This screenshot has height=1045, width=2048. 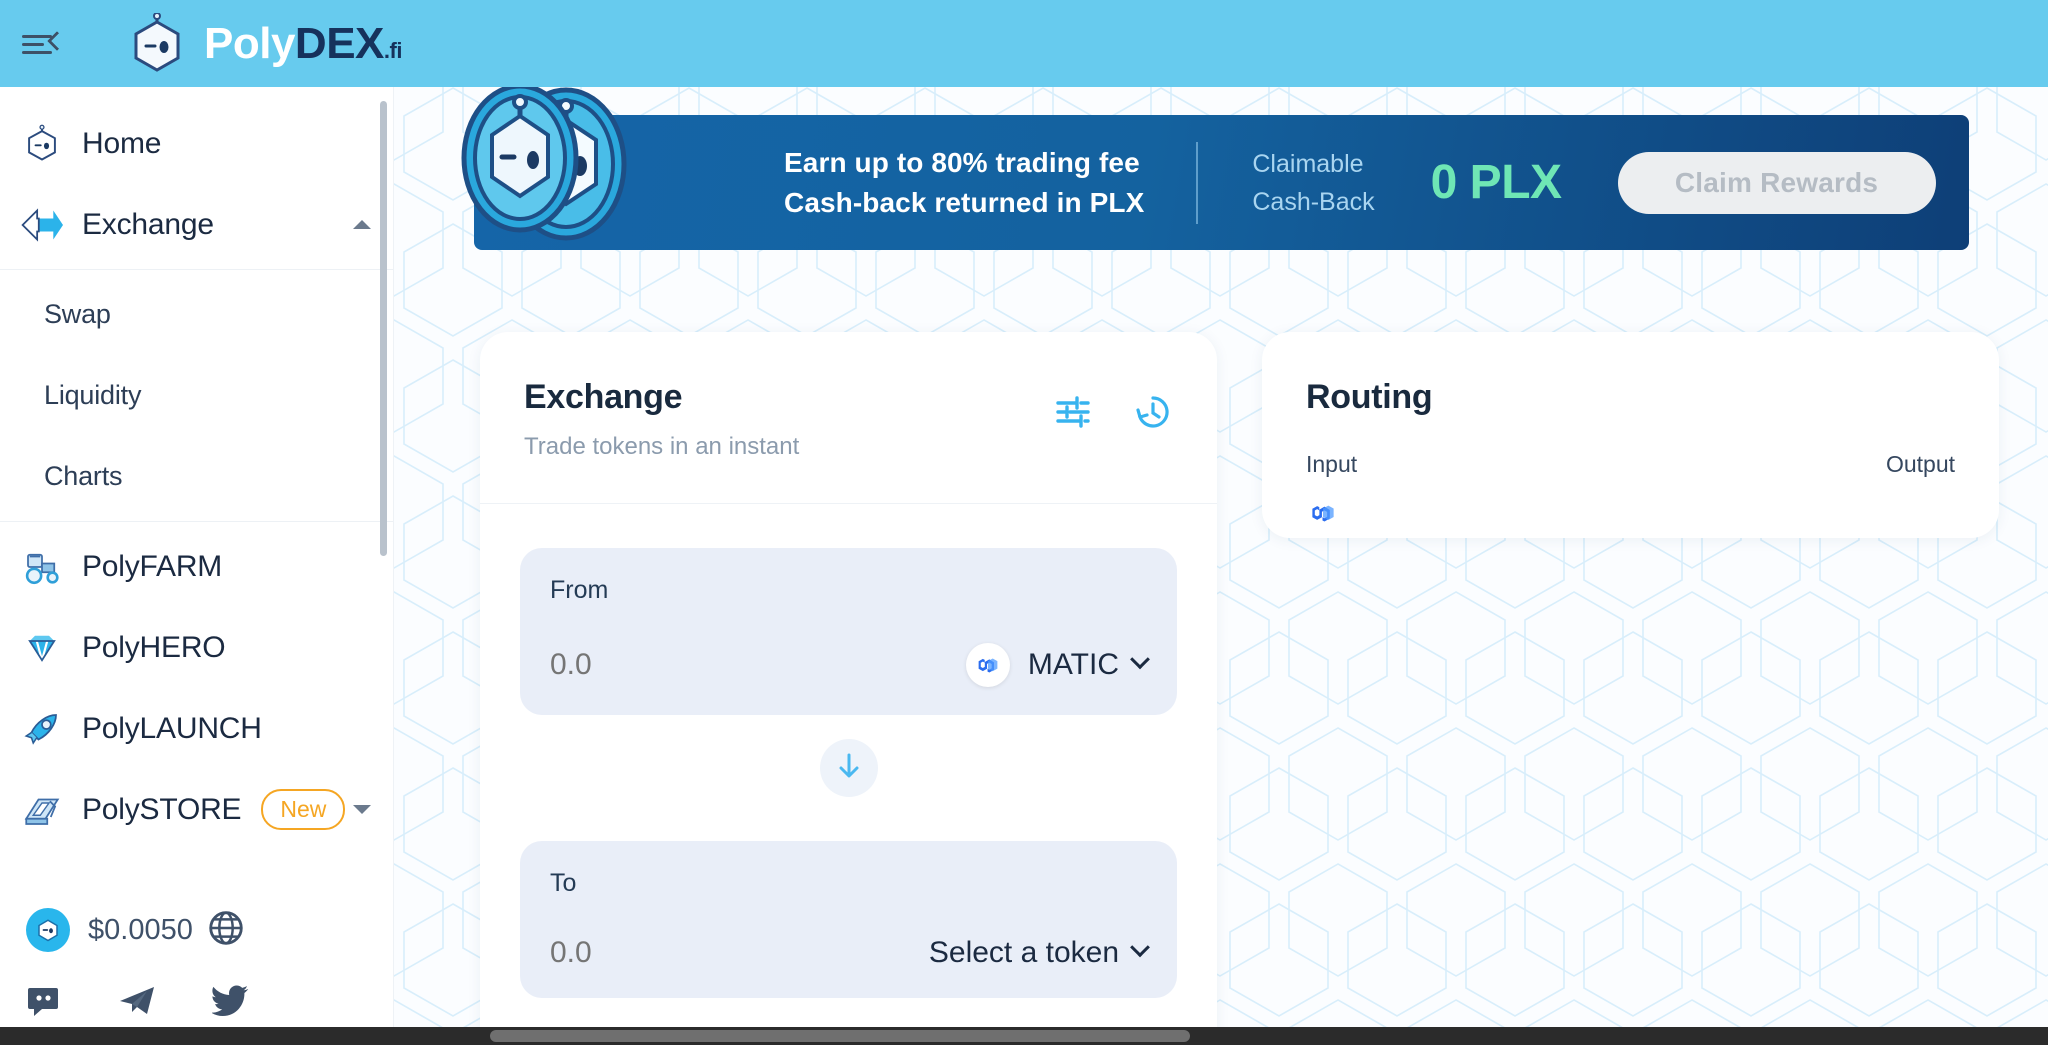 I want to click on brand-poly: Poly, so click(x=249, y=43).